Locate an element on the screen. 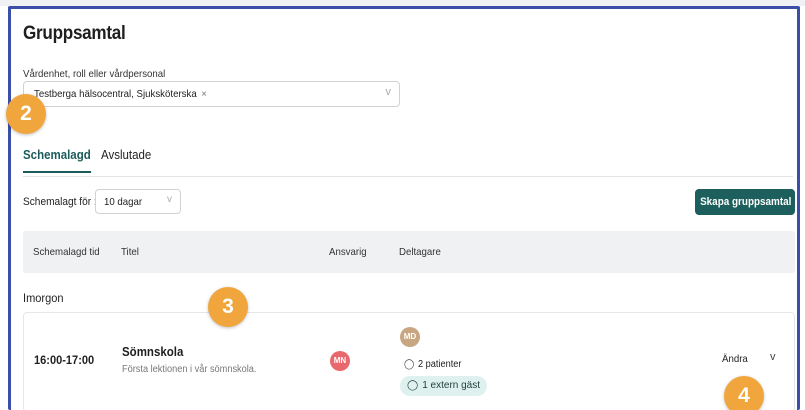 This screenshot has height=410, width=805. column-header-responsible: Ansvarig is located at coordinates (348, 252).